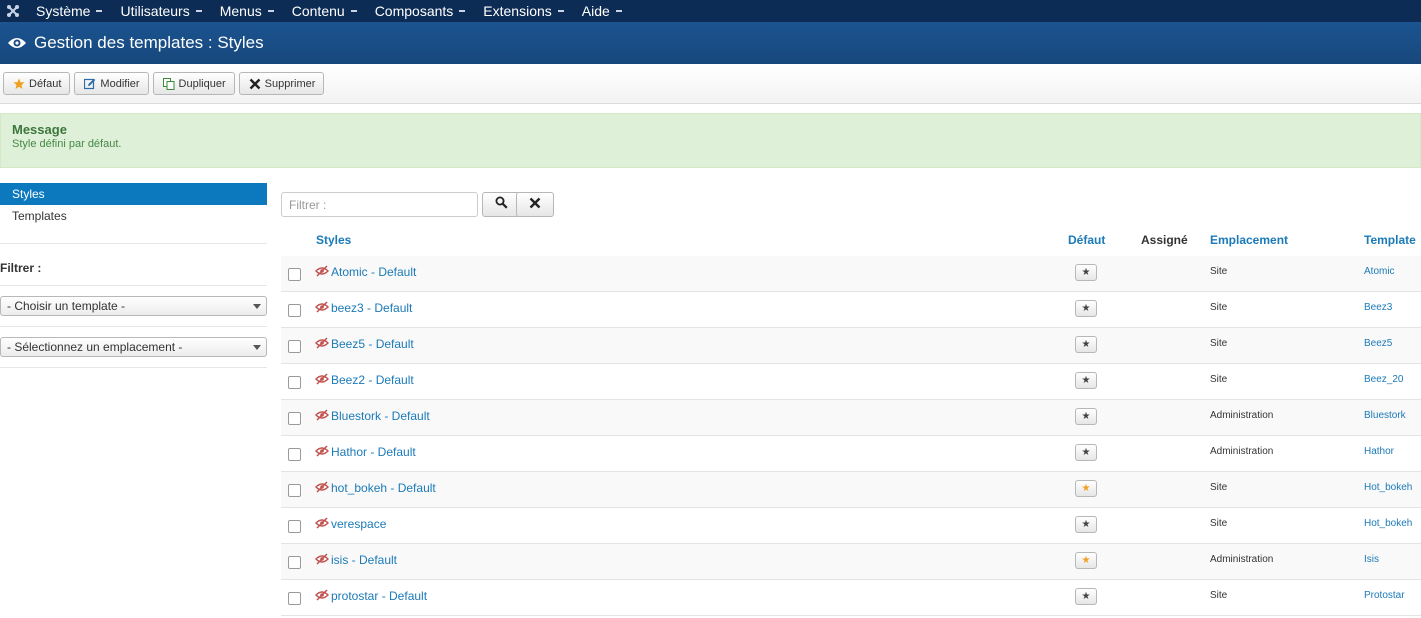 The width and height of the screenshot is (1421, 618). What do you see at coordinates (1384, 595) in the screenshot?
I see `template-link: Protostar` at bounding box center [1384, 595].